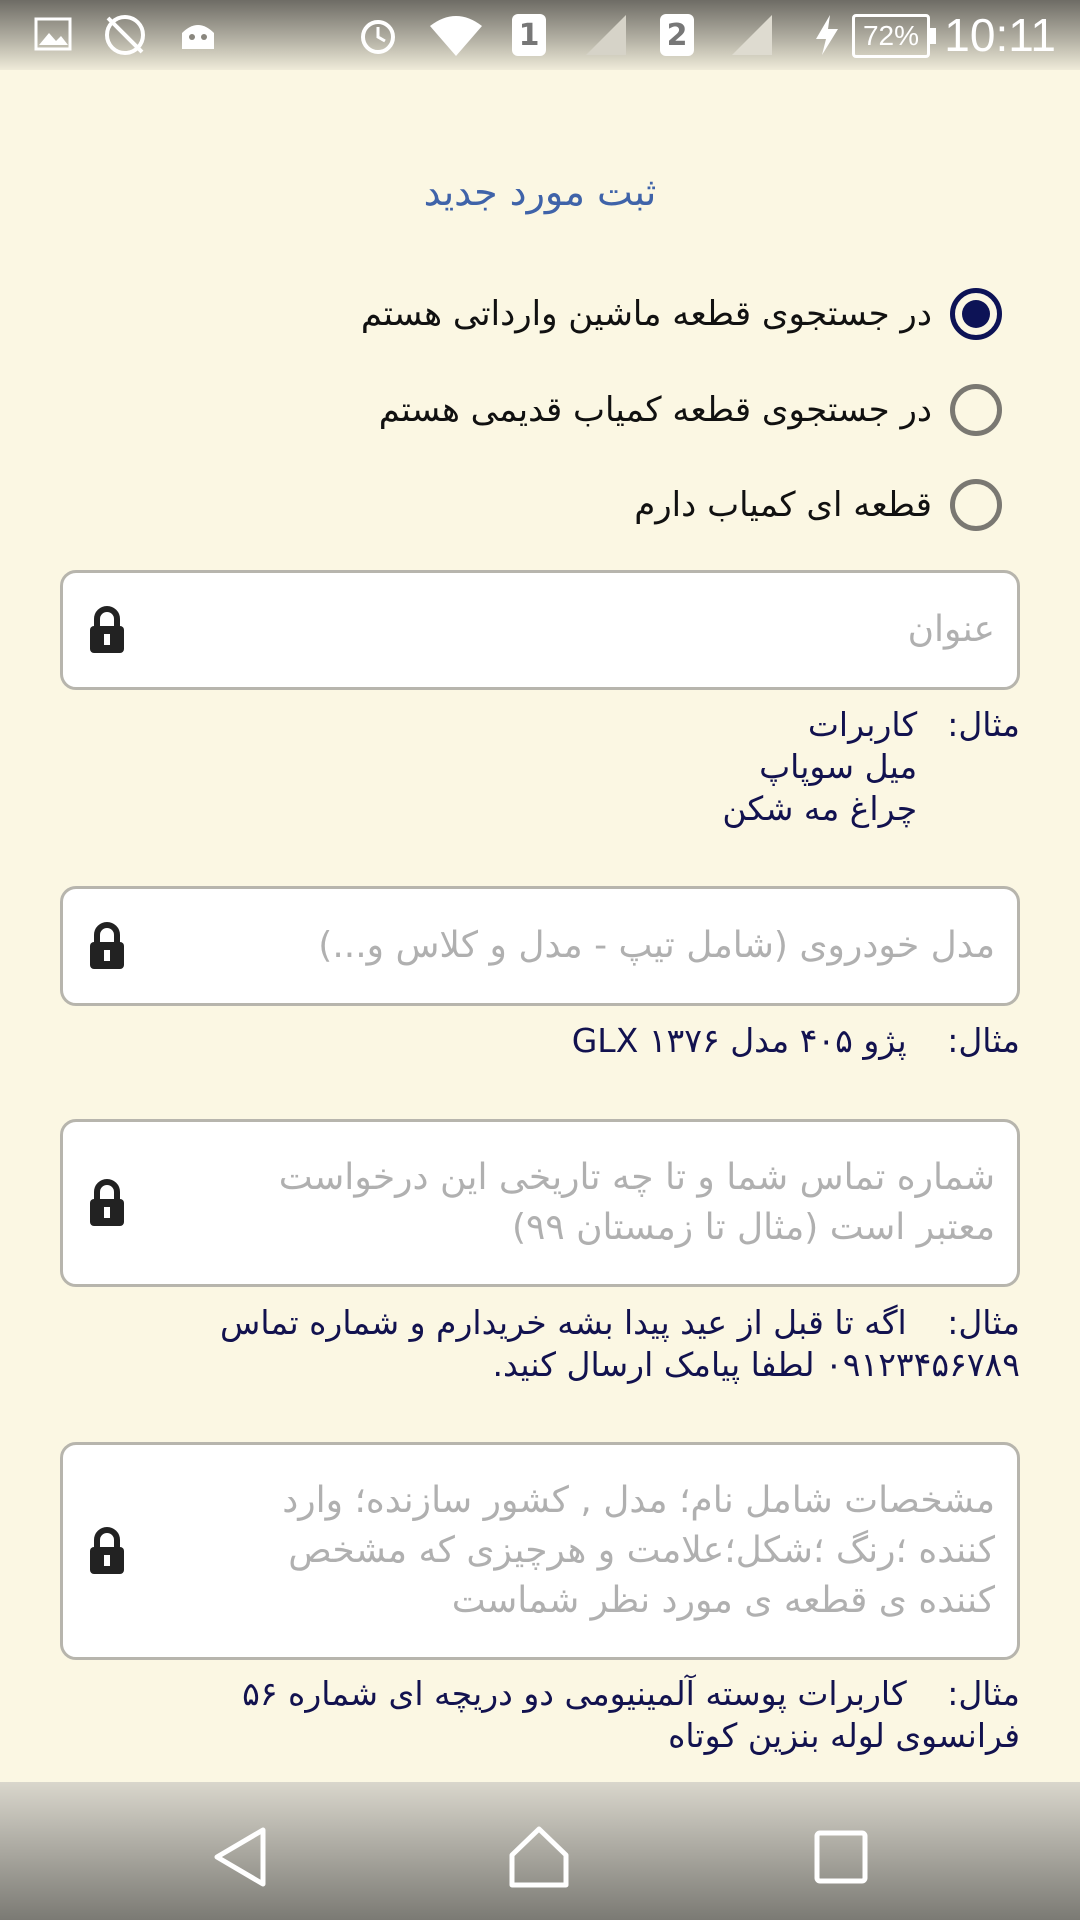  I want to click on title-example: مثال: کاربرات میل سوپاپ چراغ مه شکن, so click(871, 767).